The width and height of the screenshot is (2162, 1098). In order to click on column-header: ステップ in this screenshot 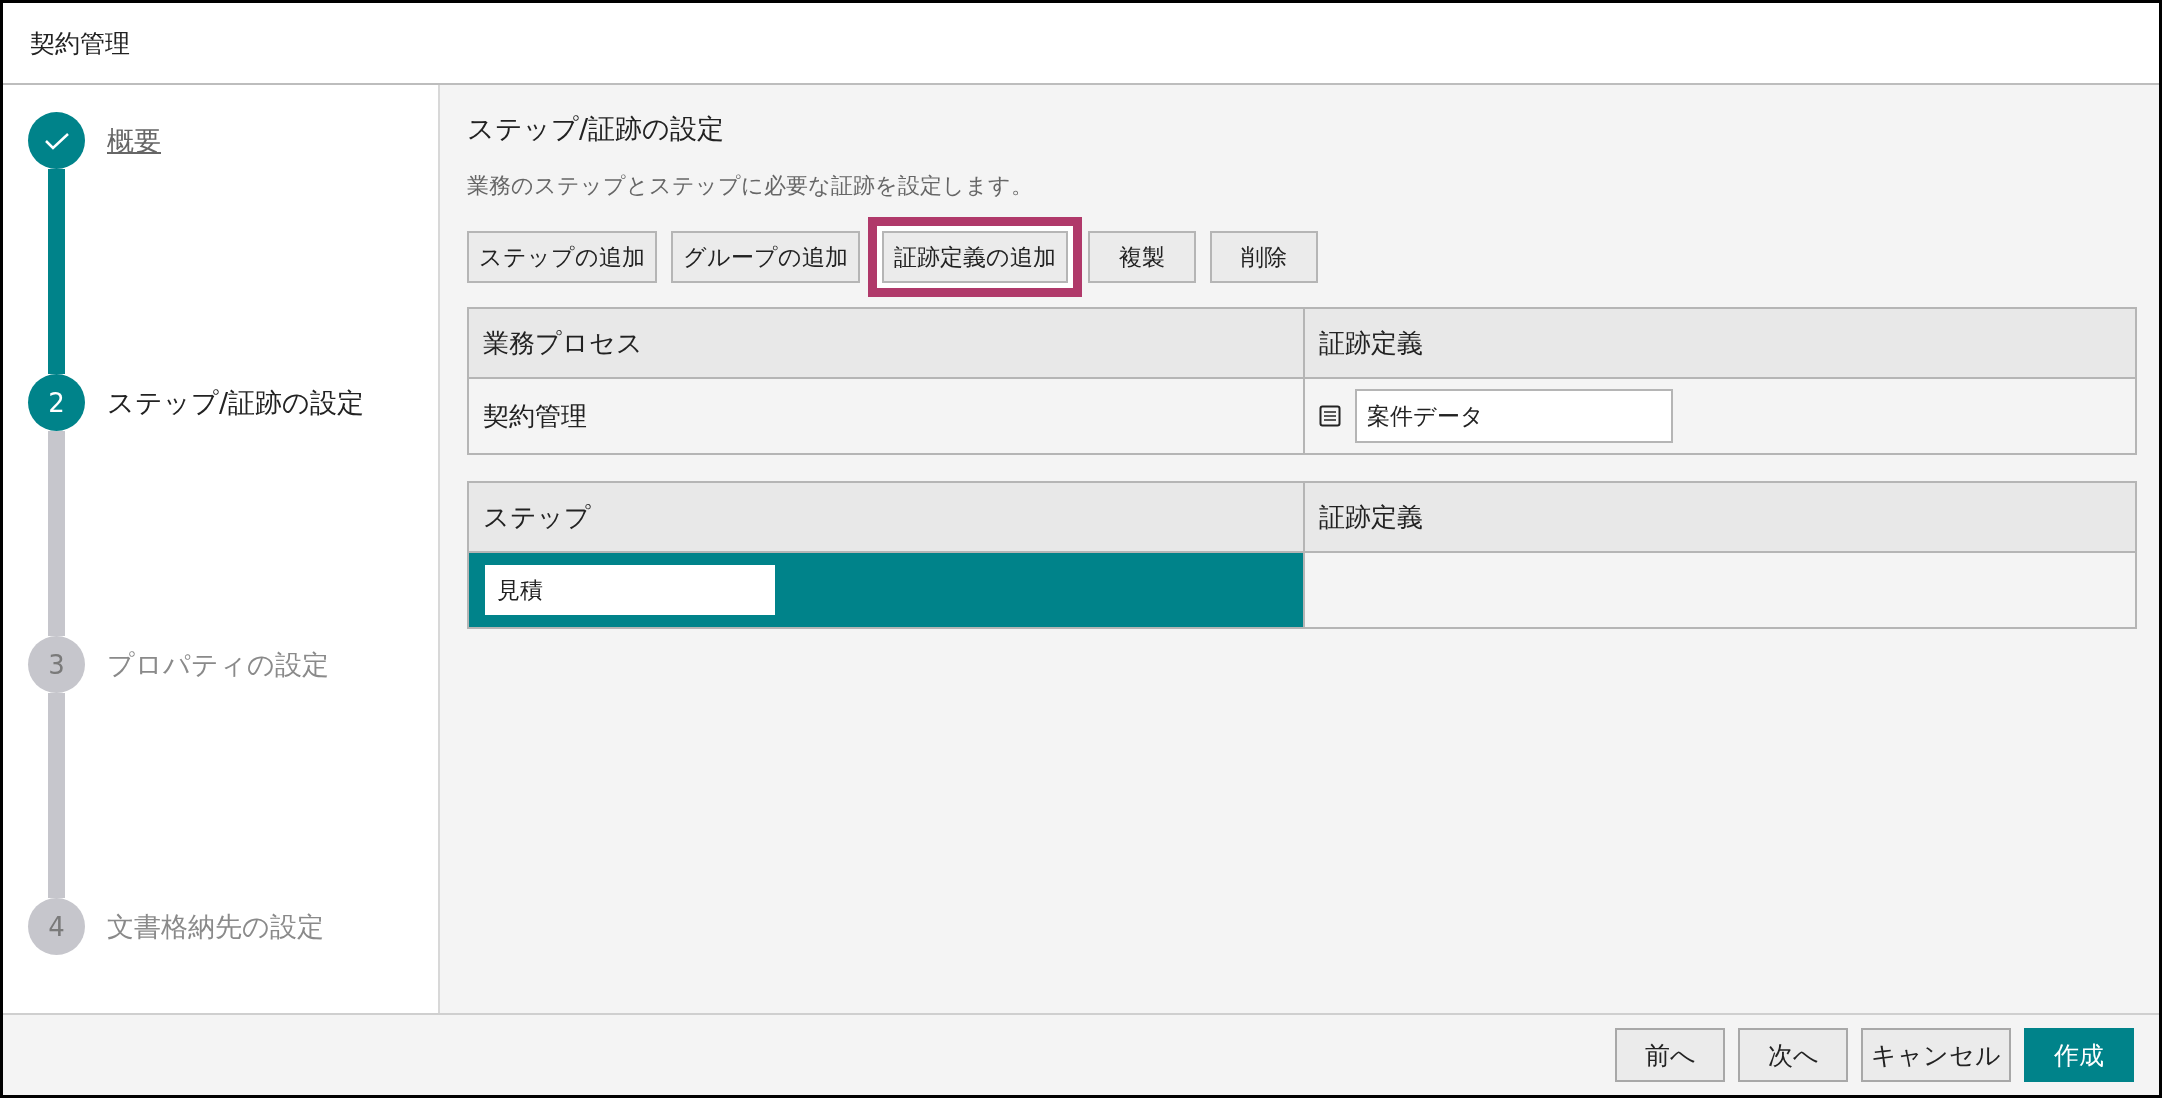, I will do `click(887, 518)`.